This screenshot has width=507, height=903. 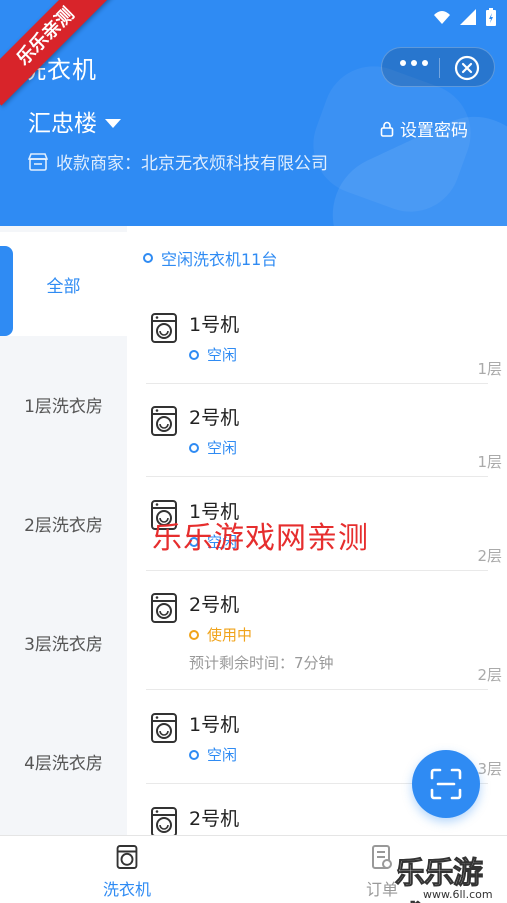 I want to click on battery-icon, so click(x=491, y=17).